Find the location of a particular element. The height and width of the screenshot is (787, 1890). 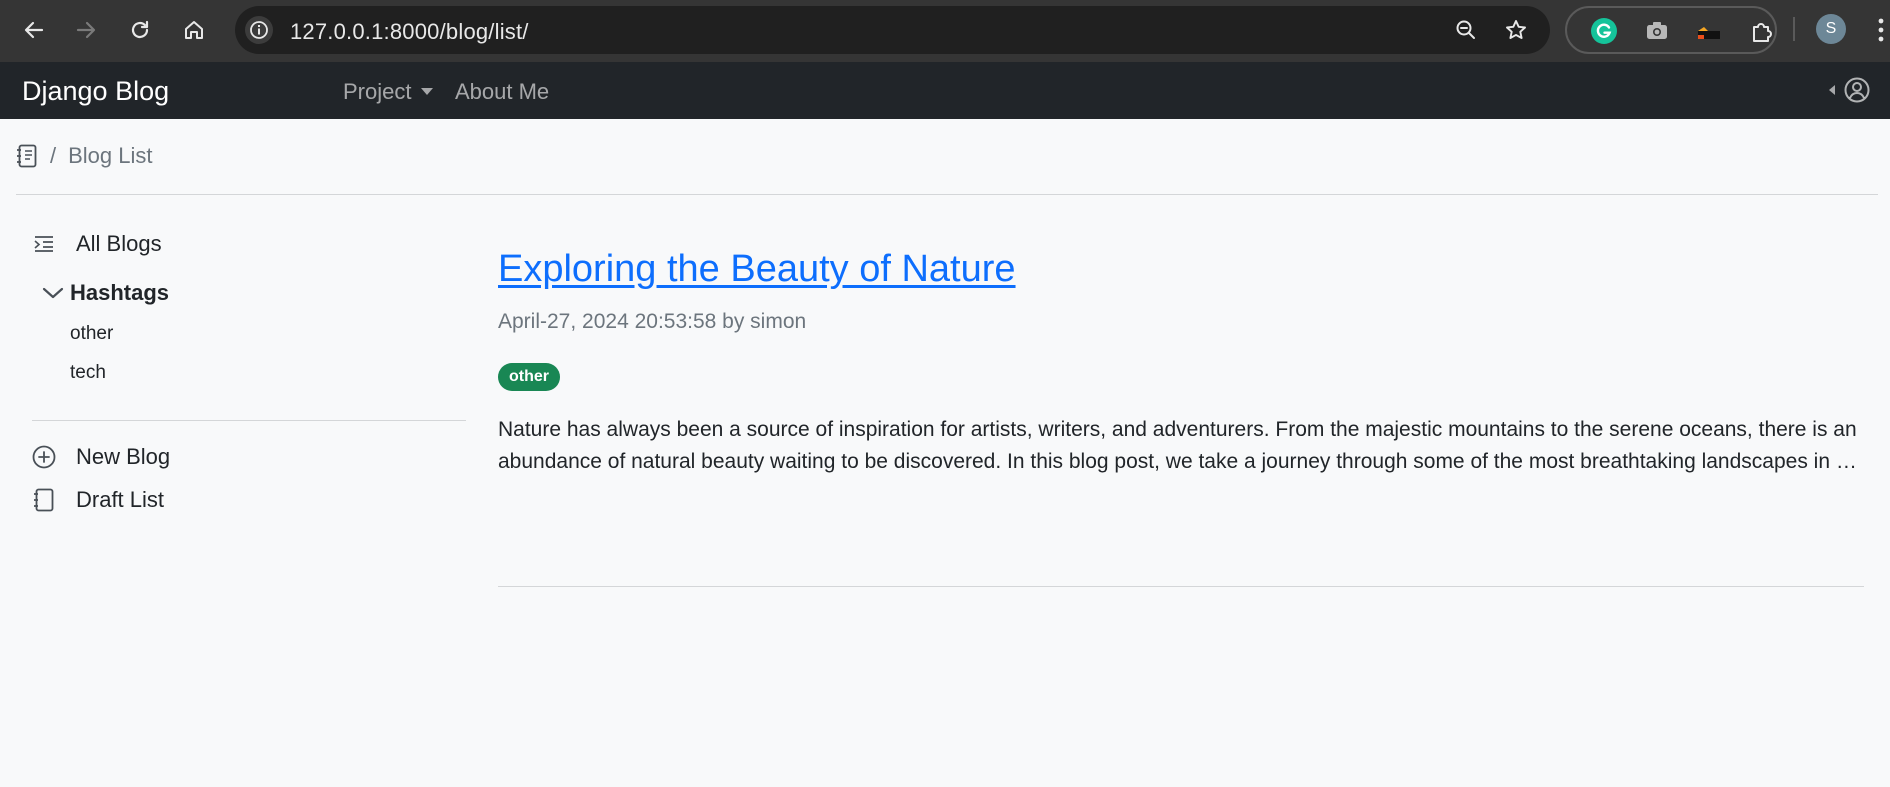

zoom-button is located at coordinates (1466, 30).